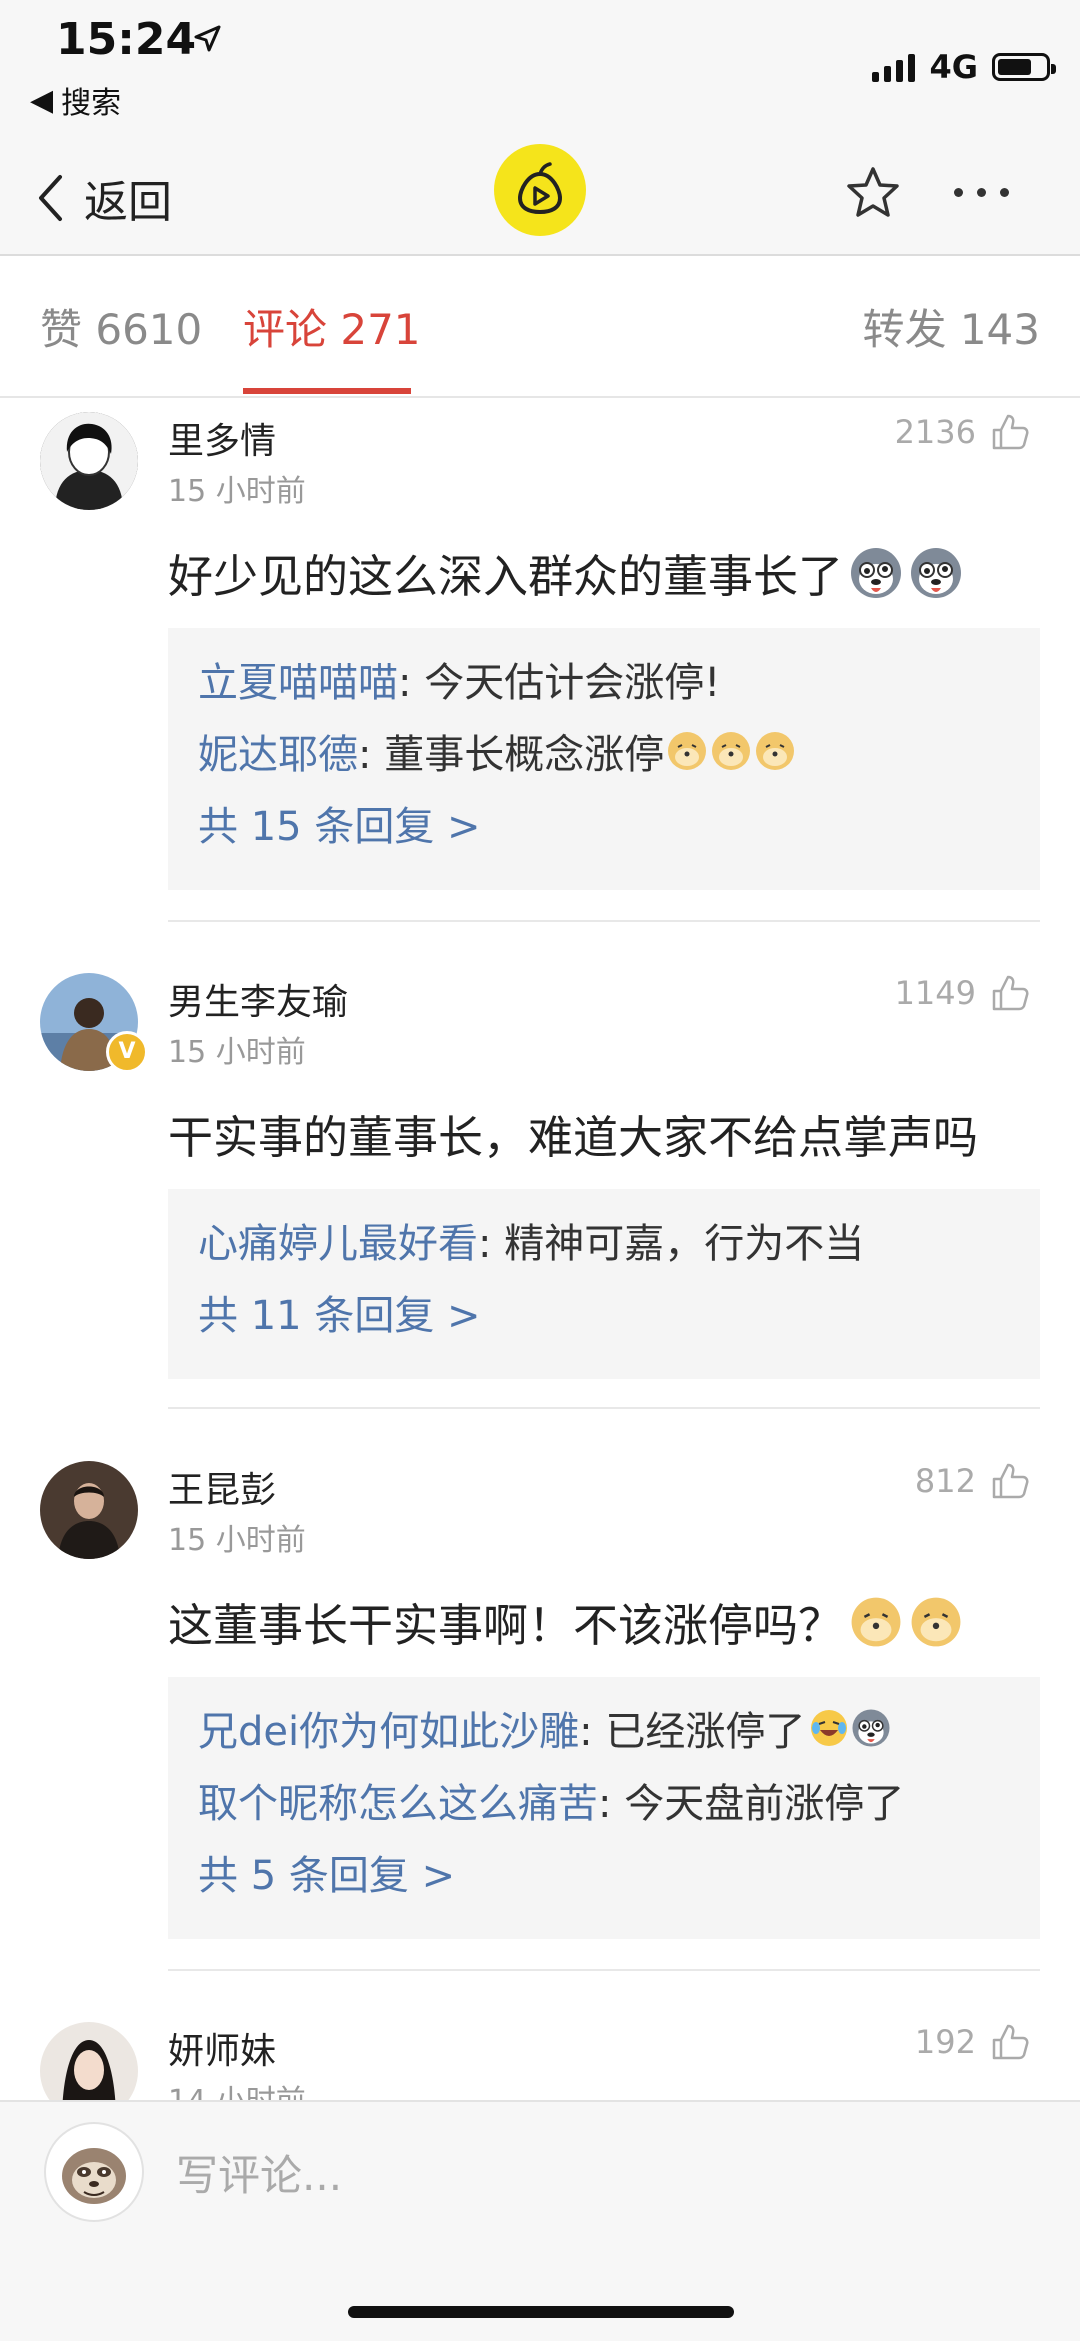 This screenshot has width=1080, height=2341. What do you see at coordinates (953, 67) in the screenshot?
I see `network-type: 4G` at bounding box center [953, 67].